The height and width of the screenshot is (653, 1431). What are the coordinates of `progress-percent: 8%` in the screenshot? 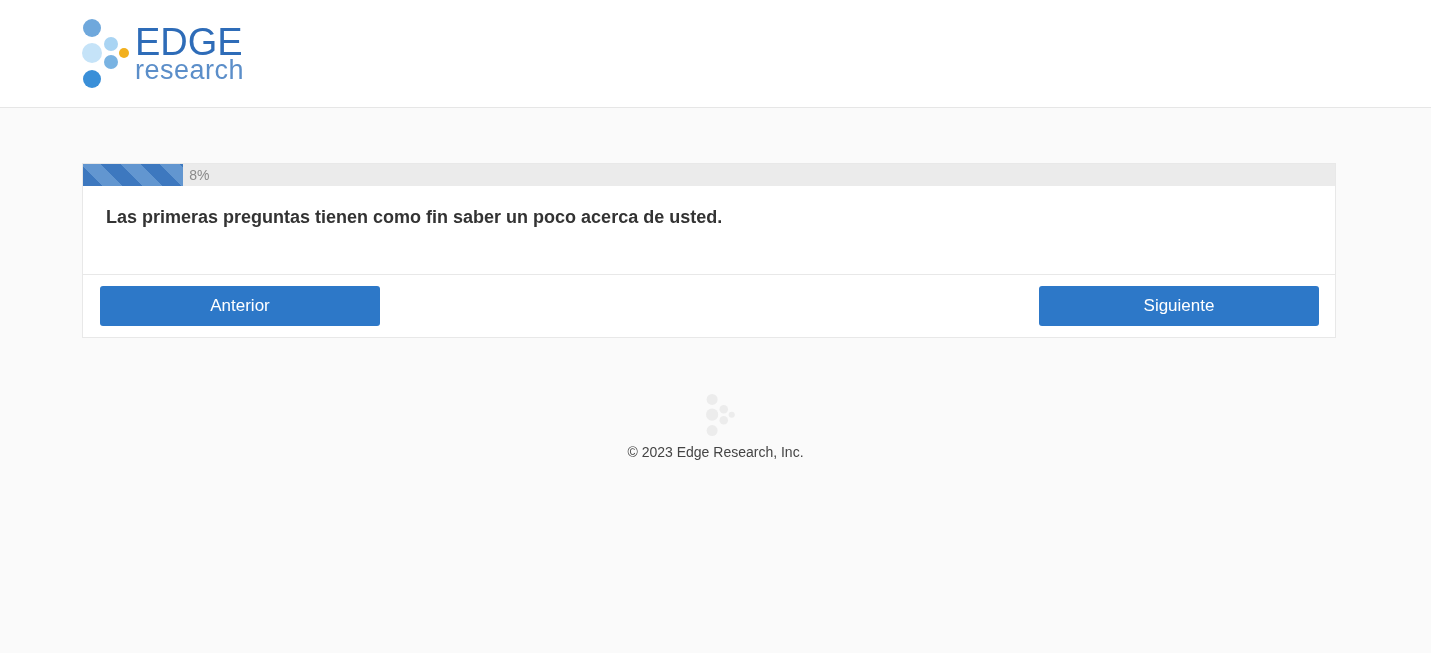 It's located at (199, 175).